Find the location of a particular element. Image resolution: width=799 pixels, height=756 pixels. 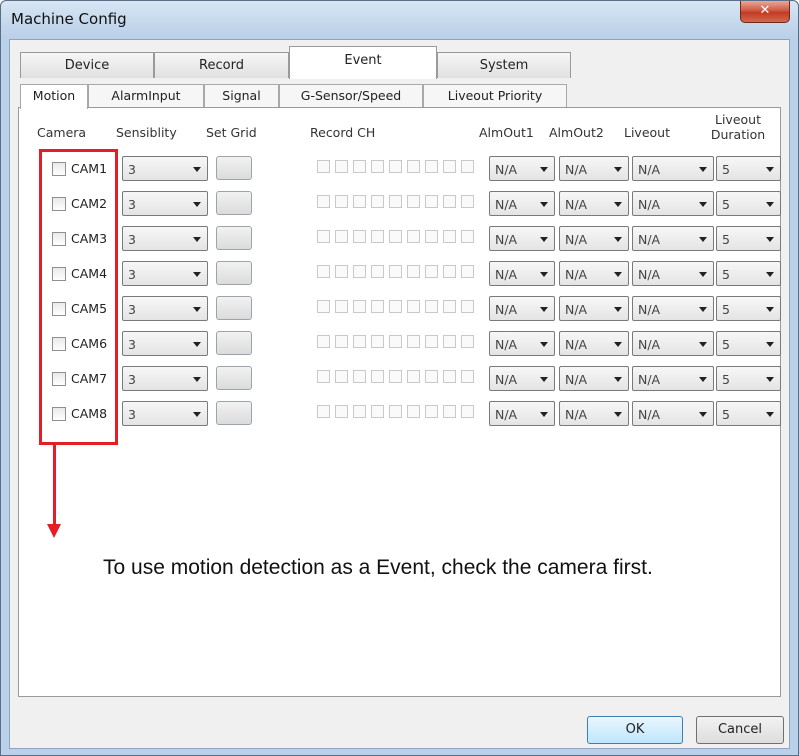

tab-event: Event is located at coordinates (363, 62).